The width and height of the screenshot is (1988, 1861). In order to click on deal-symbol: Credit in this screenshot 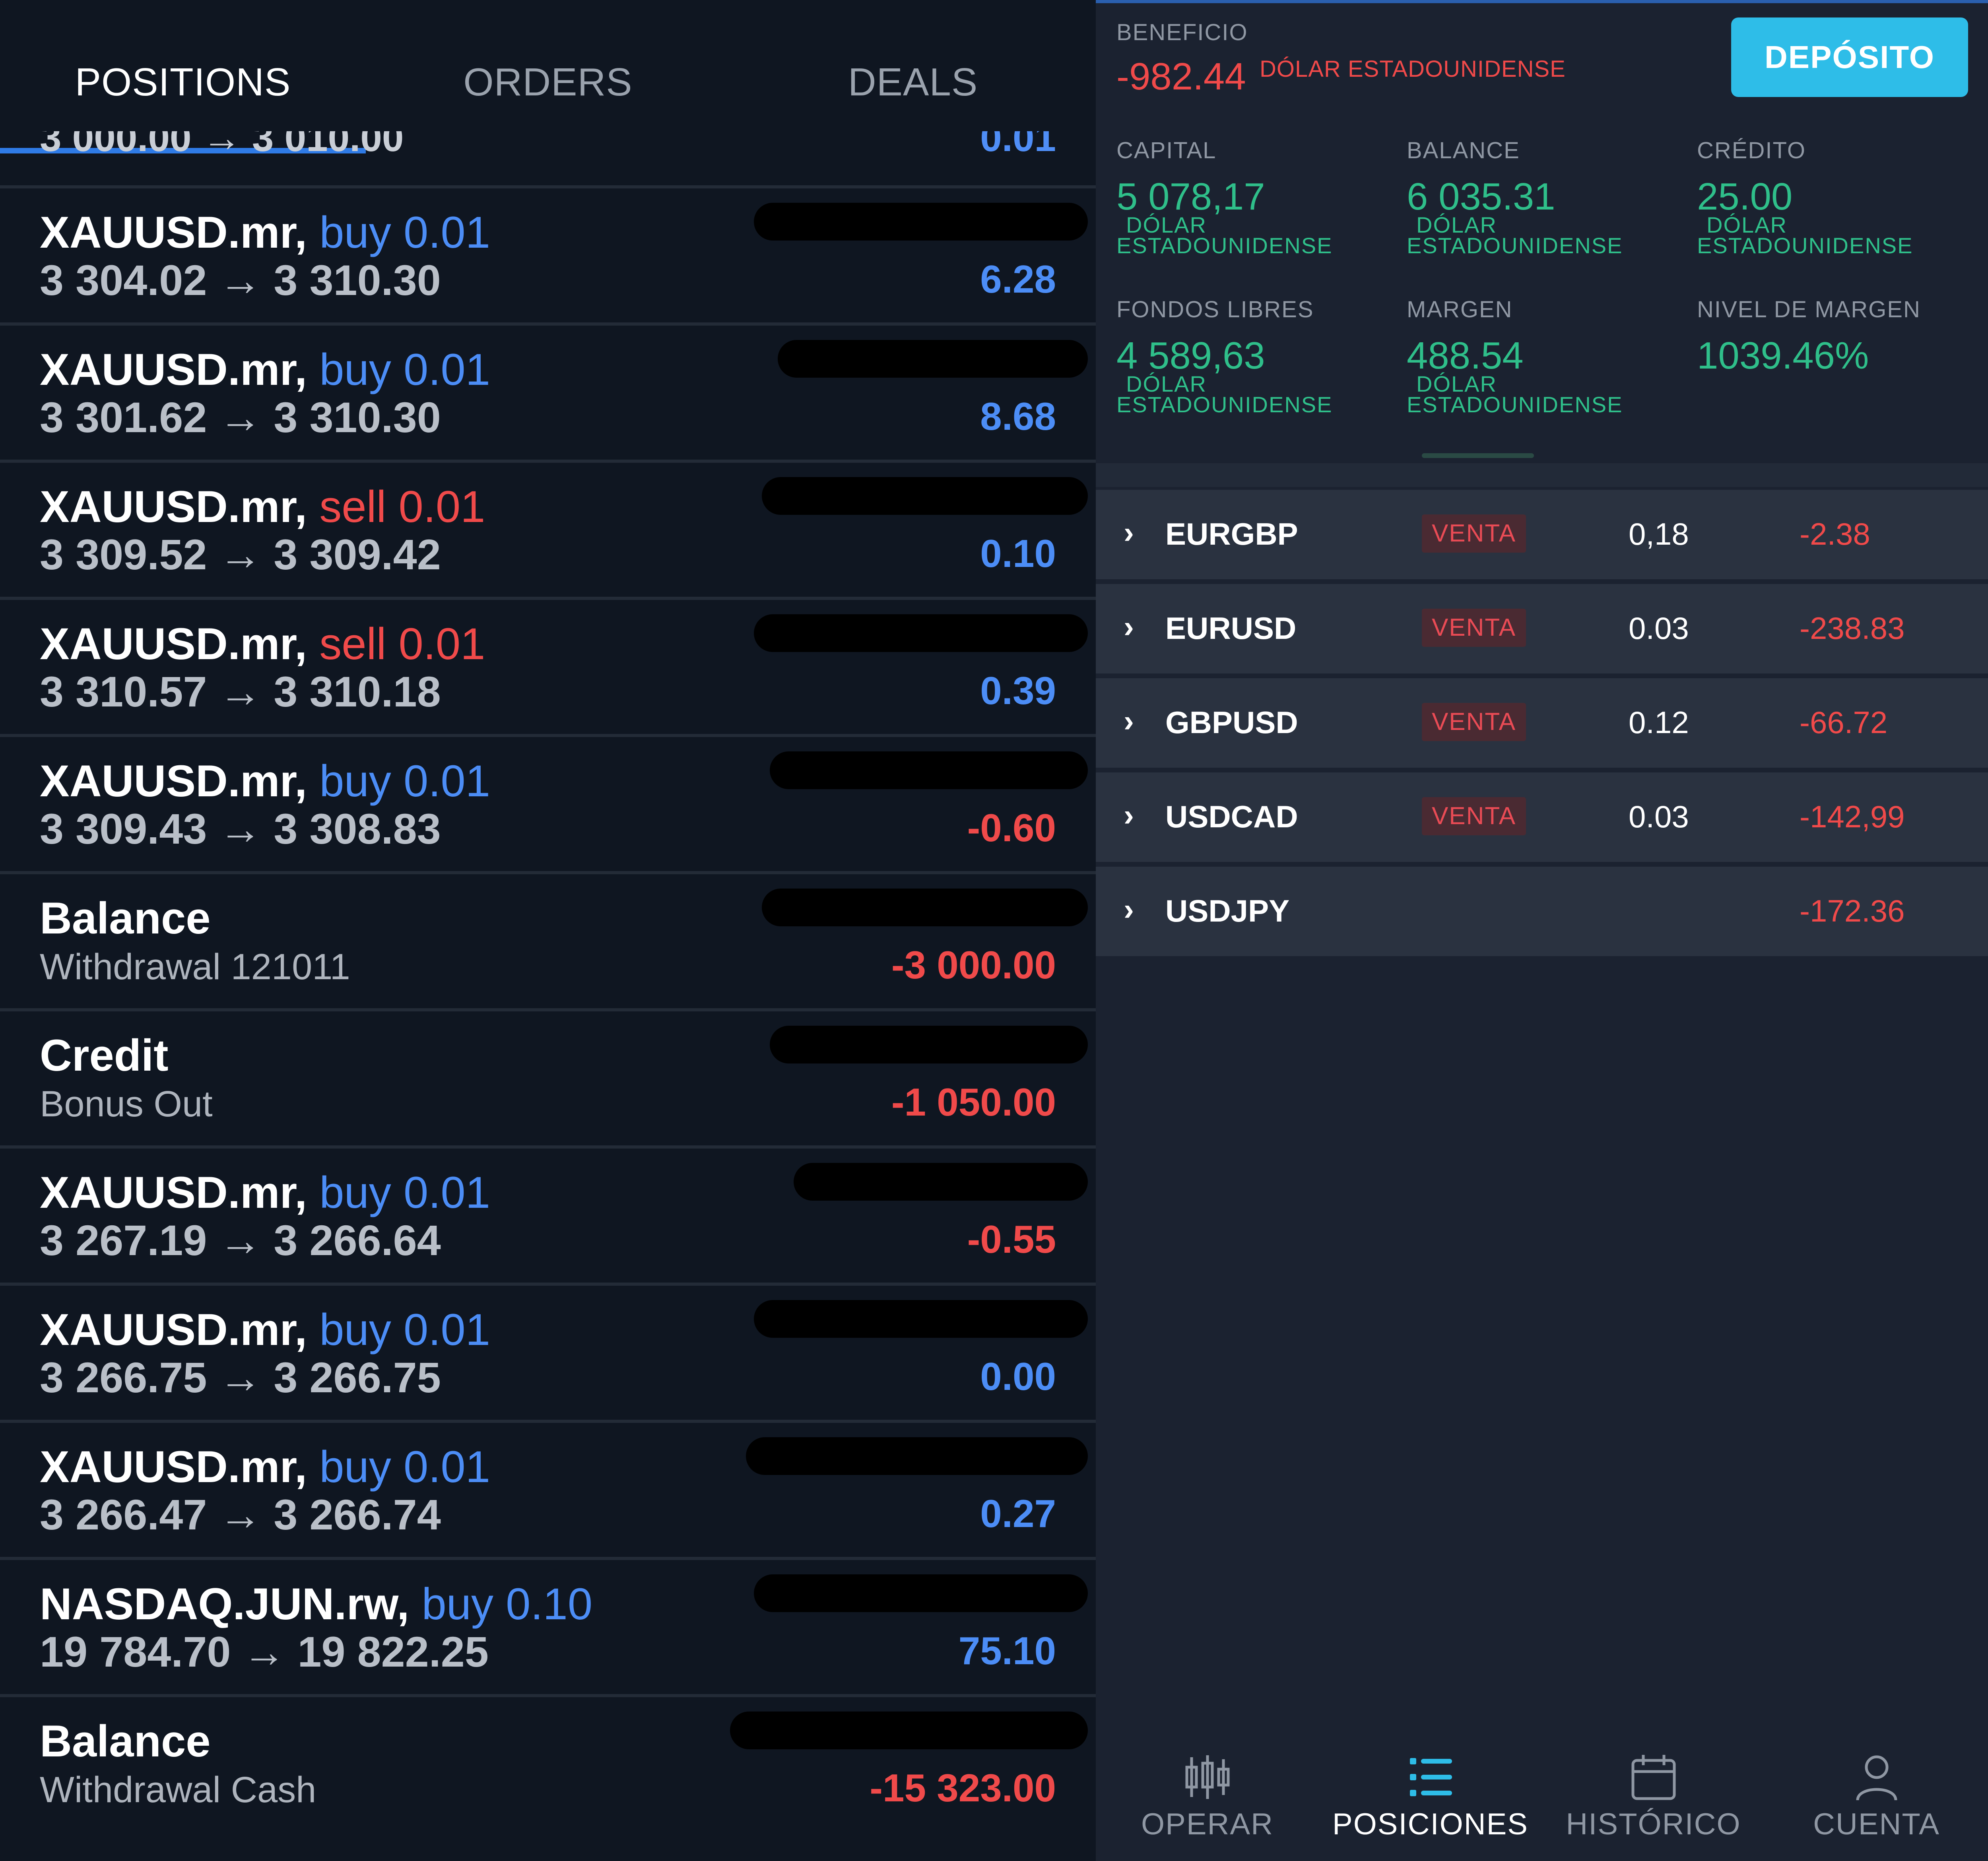, I will do `click(104, 1055)`.